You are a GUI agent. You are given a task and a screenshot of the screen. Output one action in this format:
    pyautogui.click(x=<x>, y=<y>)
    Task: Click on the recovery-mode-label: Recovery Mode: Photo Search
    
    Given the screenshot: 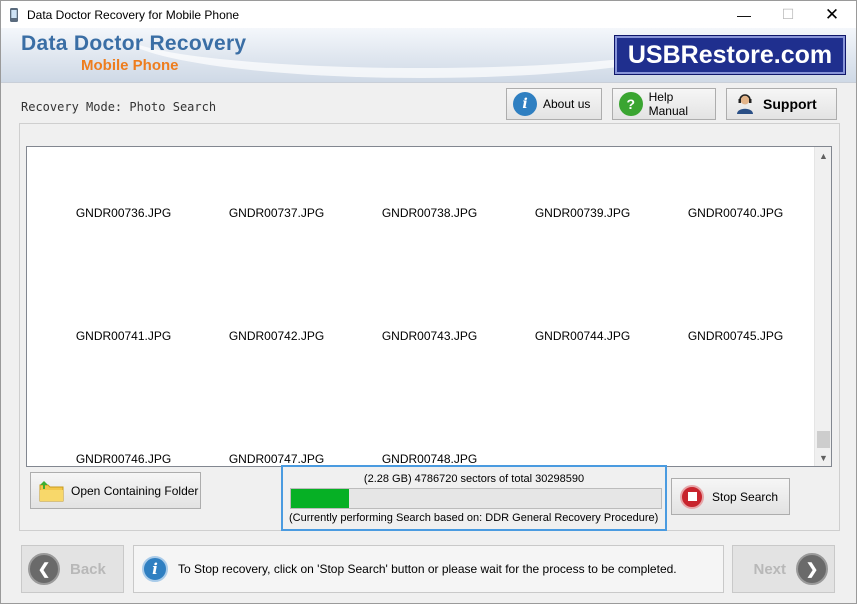 What is the action you would take?
    pyautogui.click(x=119, y=107)
    